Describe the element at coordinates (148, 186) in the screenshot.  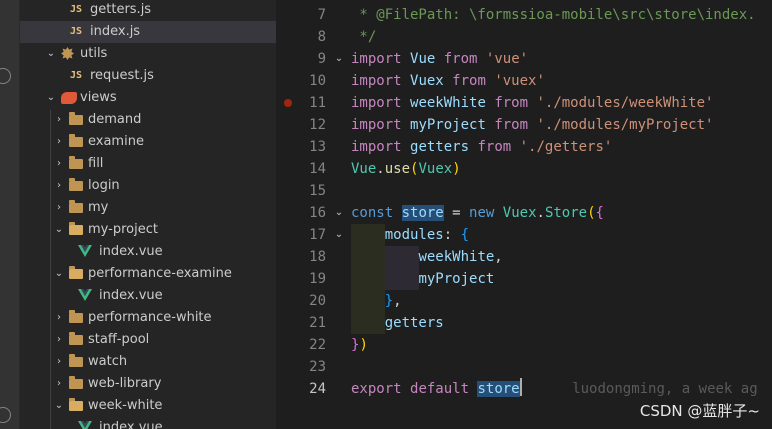
I see `explorer-folder: › login` at that location.